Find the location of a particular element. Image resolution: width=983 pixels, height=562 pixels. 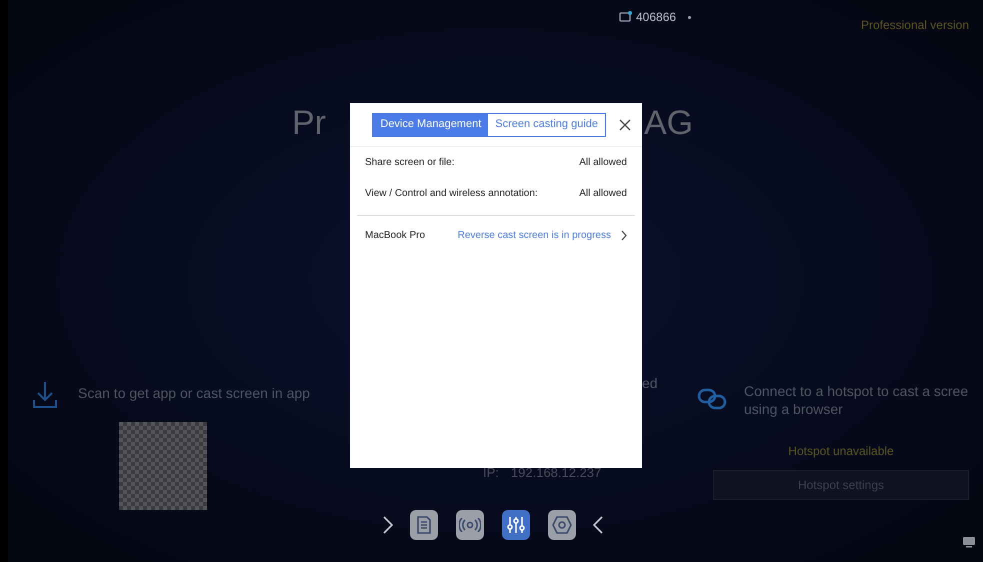

broadcast-icon is located at coordinates (470, 525).